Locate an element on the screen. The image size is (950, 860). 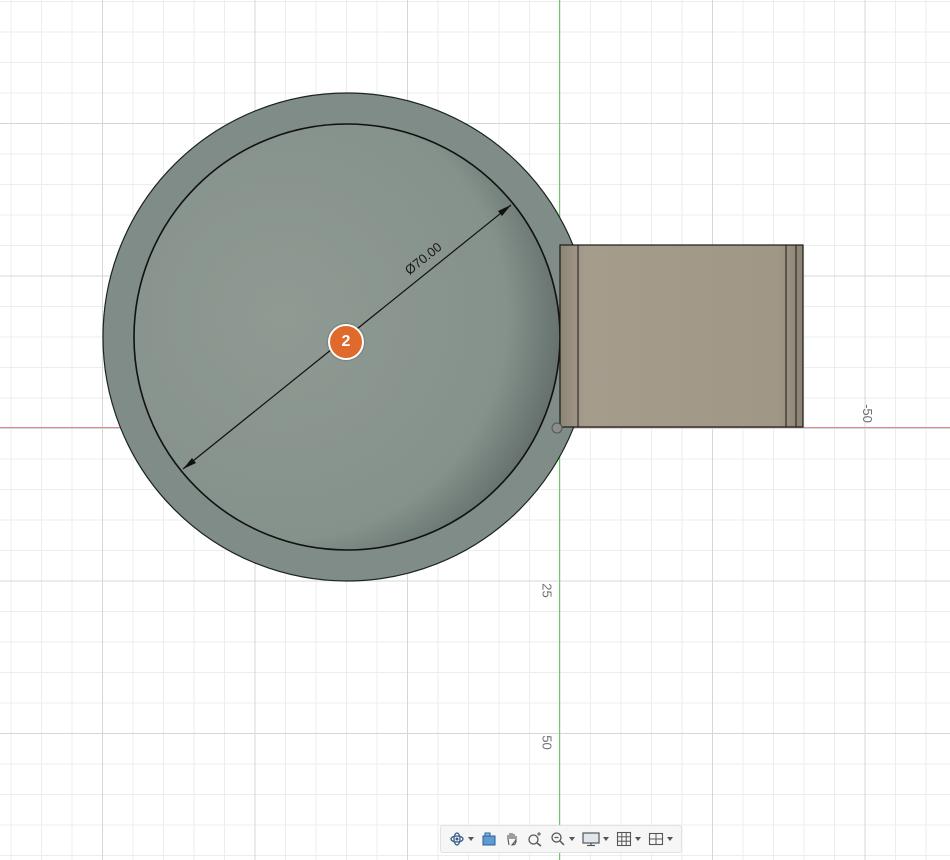
zoom-button is located at coordinates (535, 839).